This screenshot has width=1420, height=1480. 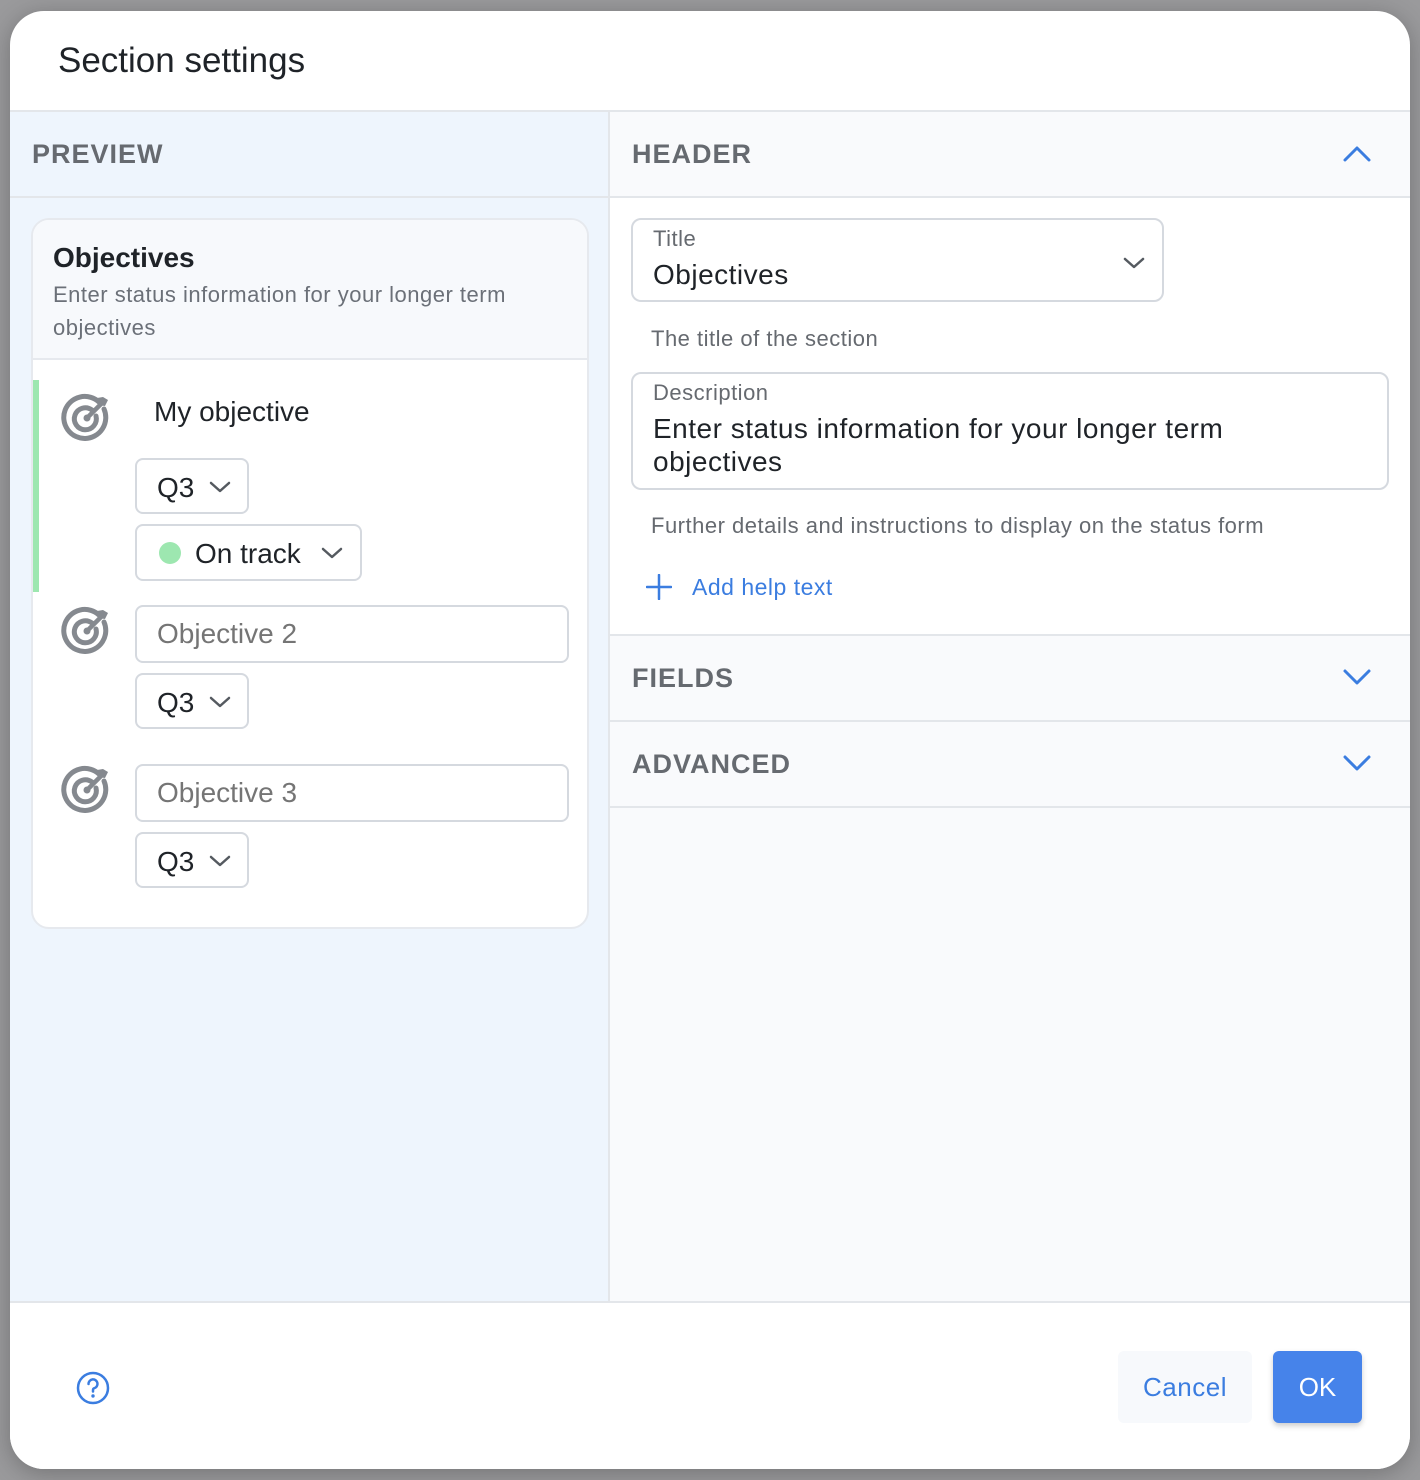 I want to click on title-field: Title Objectives, so click(x=897, y=260).